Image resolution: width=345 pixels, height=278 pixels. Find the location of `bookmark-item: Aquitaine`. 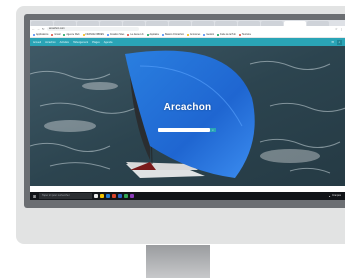

bookmark-item: Aquitaine is located at coordinates (153, 34).